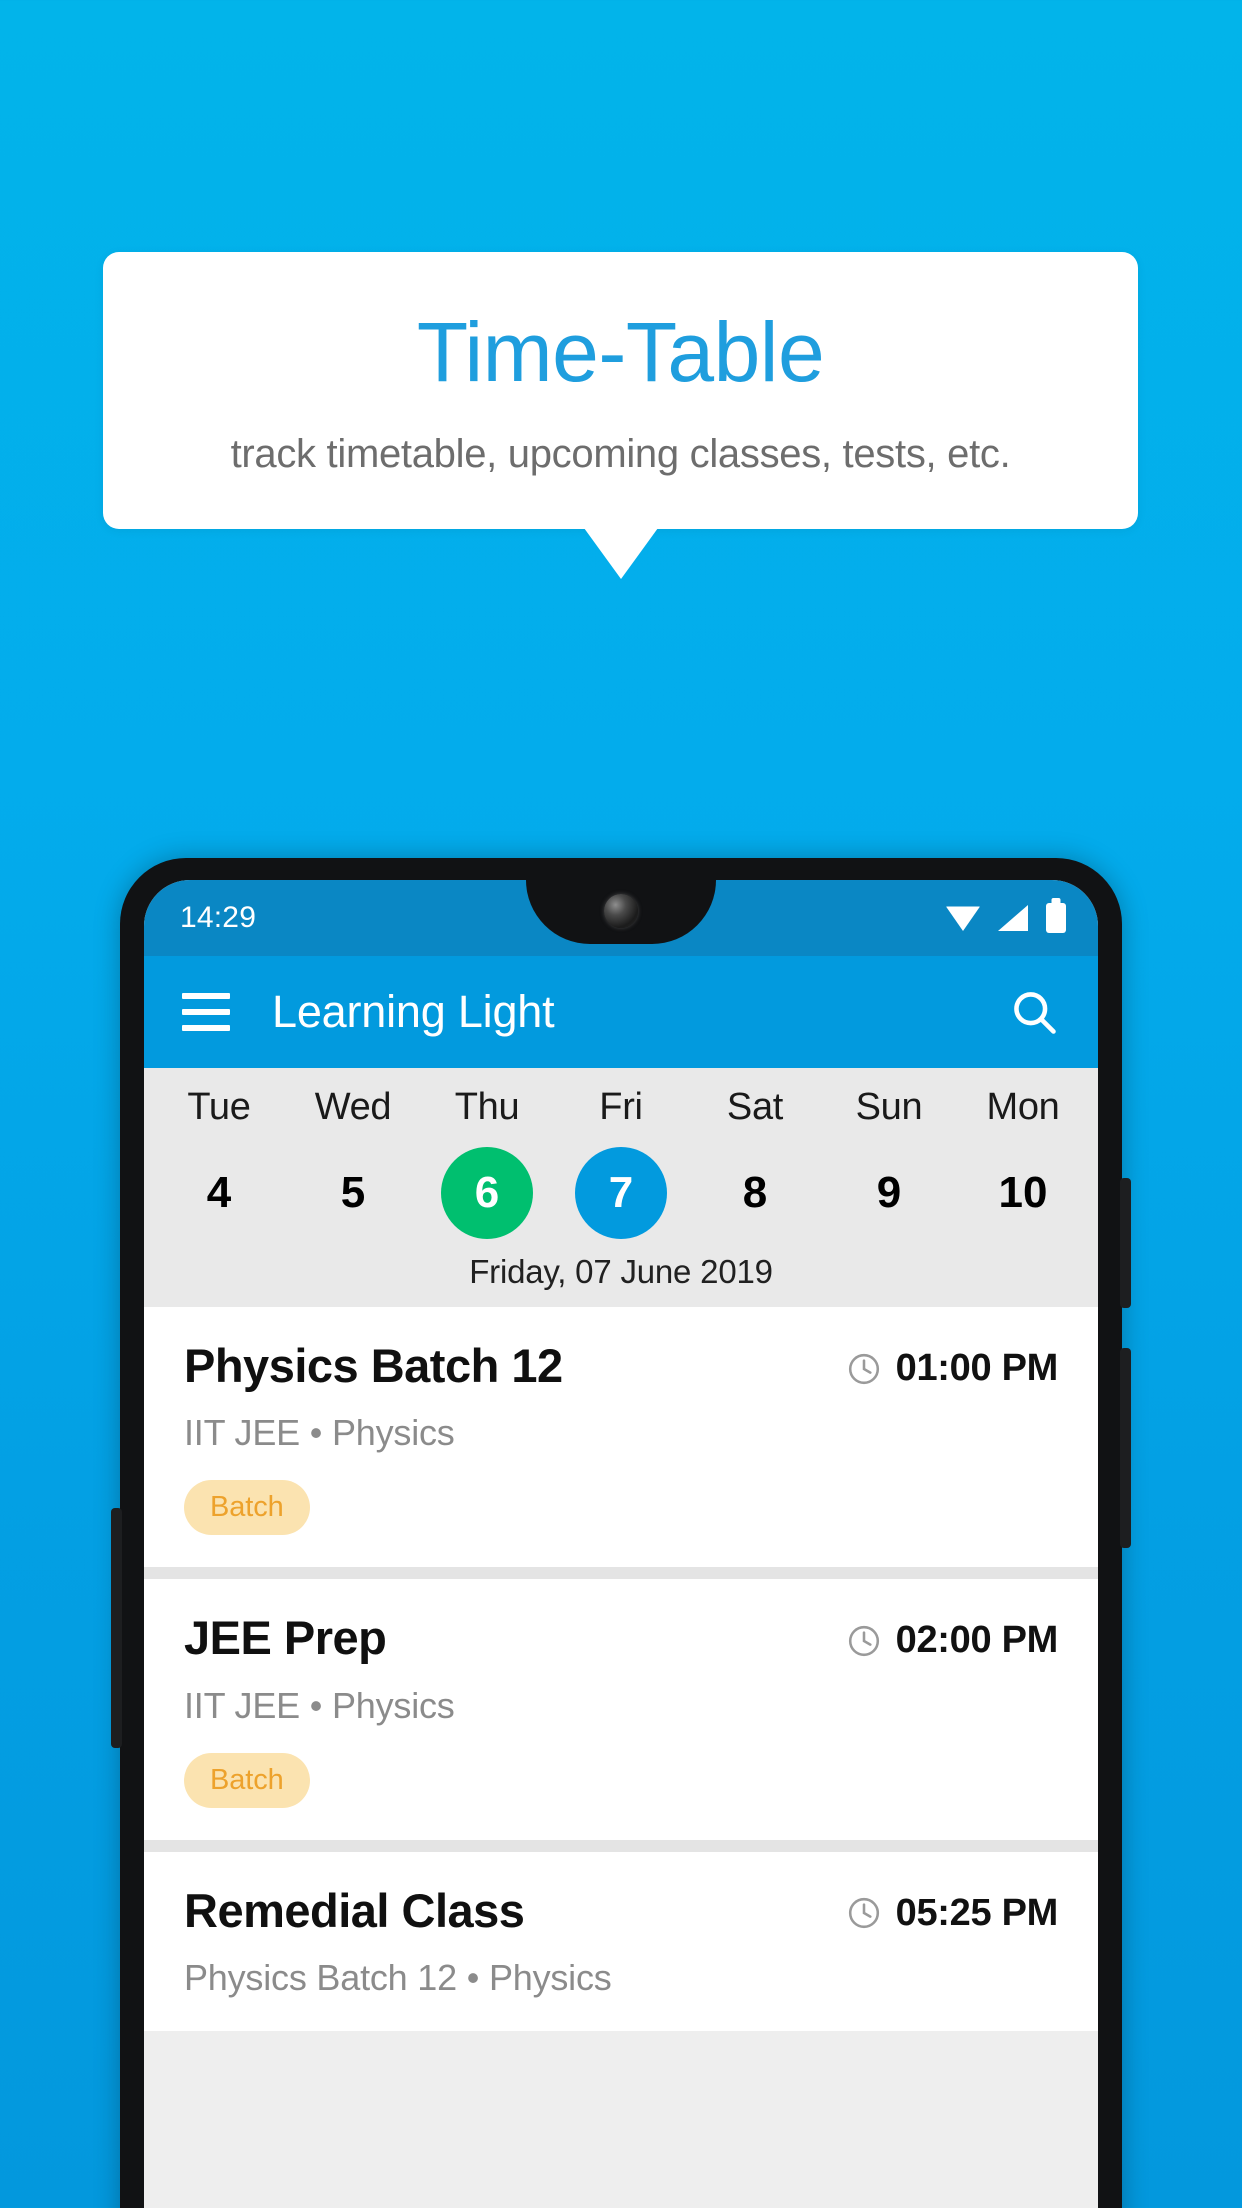  I want to click on day-column-thu: Thu 6, so click(487, 1162).